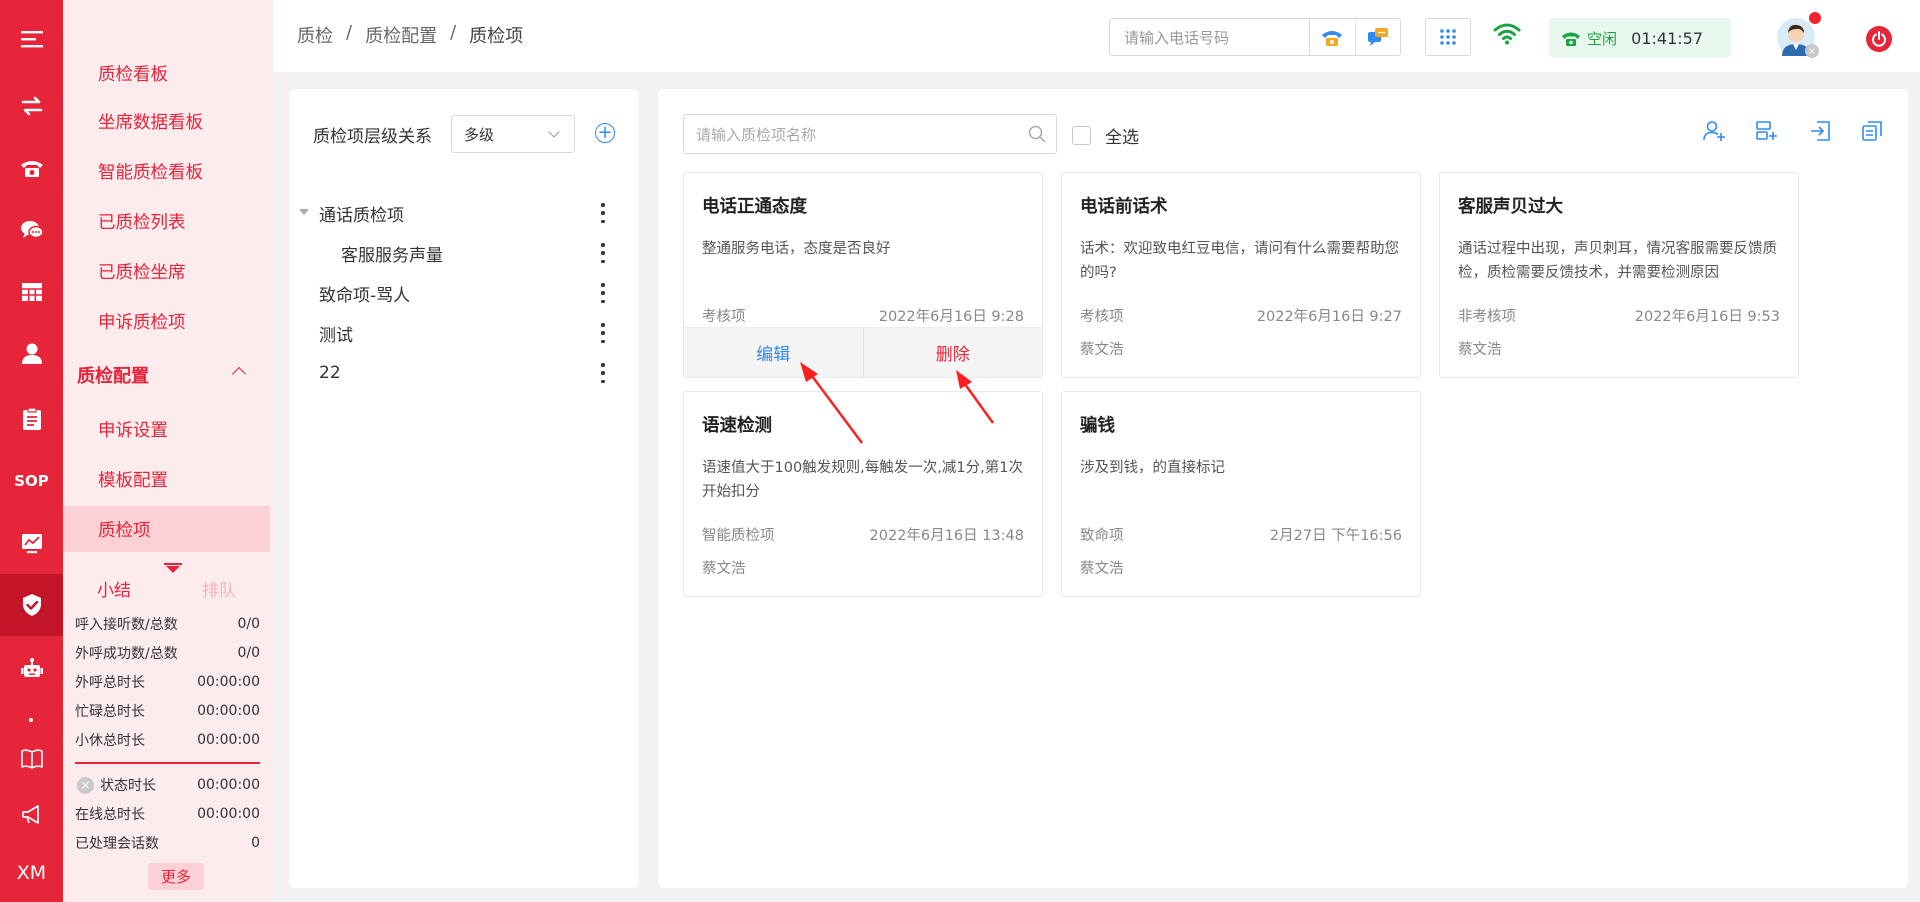 The height and width of the screenshot is (902, 1920). Describe the element at coordinates (1241, 494) in the screenshot. I see `qc-item-card: 骗钱 涉及到钱，的直接标记 致命项 2月27日 下午16:56 蔡文浩` at that location.